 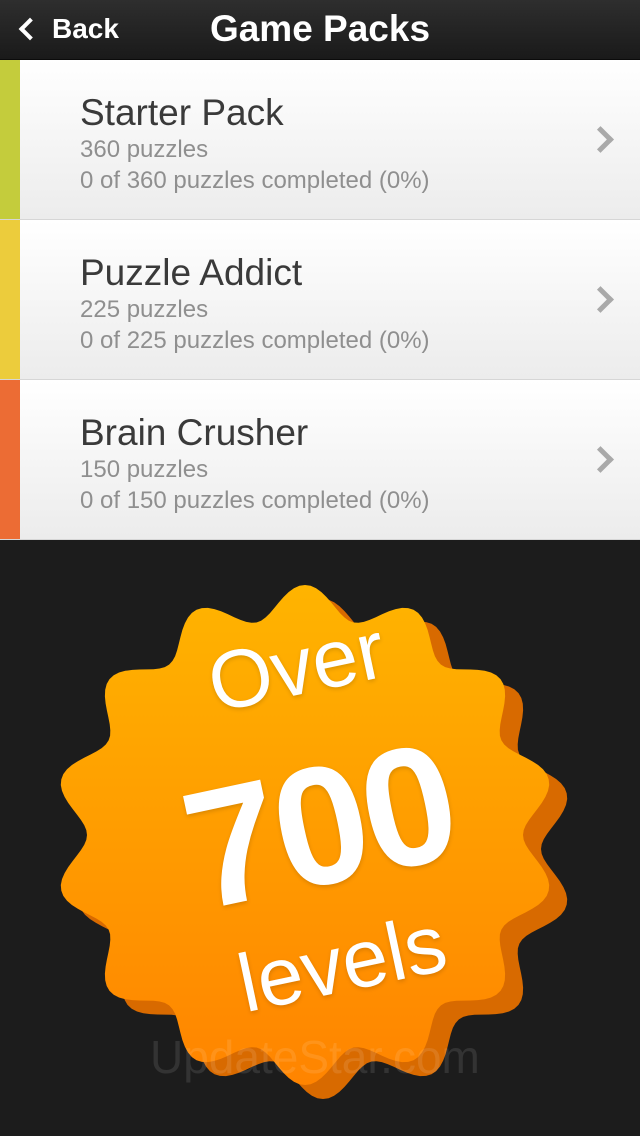 I want to click on pack-progress: 0 of 150 puzzles completed (0%), so click(x=255, y=500).